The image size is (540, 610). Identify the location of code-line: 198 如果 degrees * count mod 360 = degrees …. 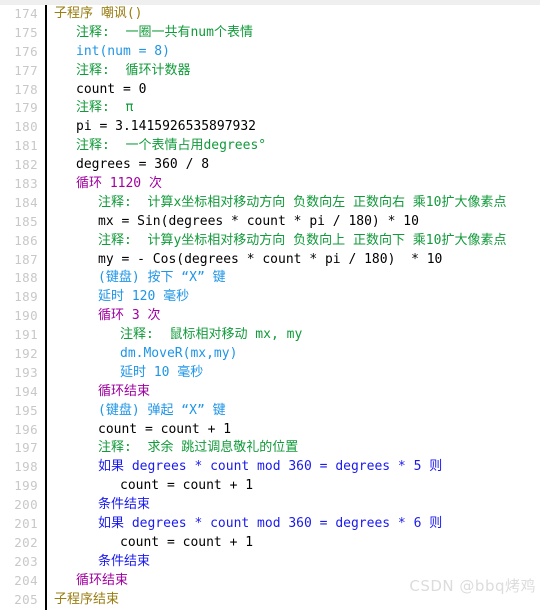
(270, 467).